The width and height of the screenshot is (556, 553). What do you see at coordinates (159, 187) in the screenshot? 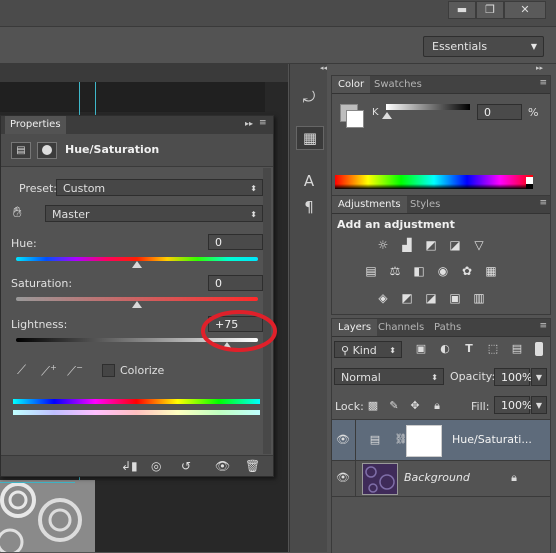
I see `preset-dropdown: Custom ⬍` at bounding box center [159, 187].